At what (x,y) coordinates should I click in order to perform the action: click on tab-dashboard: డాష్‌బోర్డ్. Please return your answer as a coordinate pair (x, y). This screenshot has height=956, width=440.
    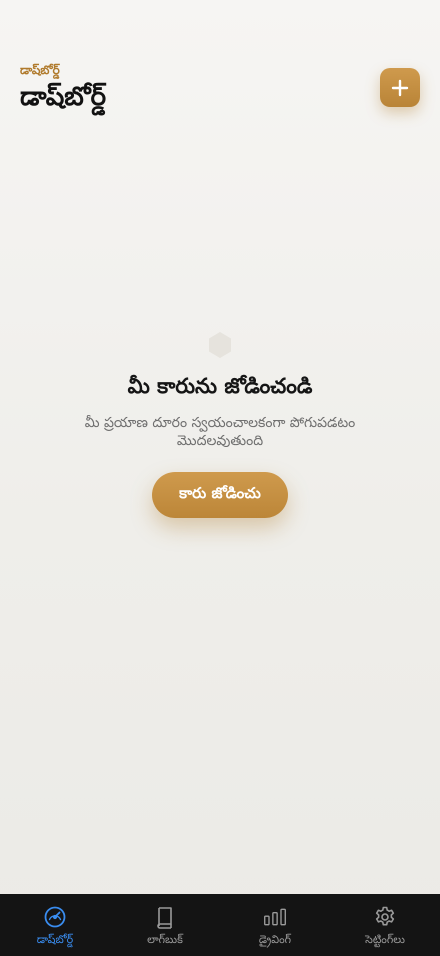
    Looking at the image, I should click on (55, 925).